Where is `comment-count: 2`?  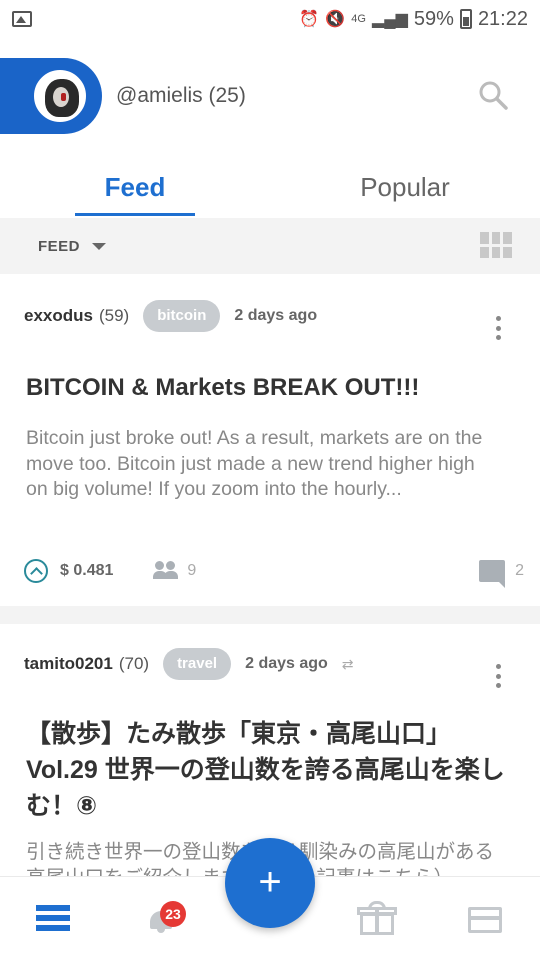 comment-count: 2 is located at coordinates (519, 571).